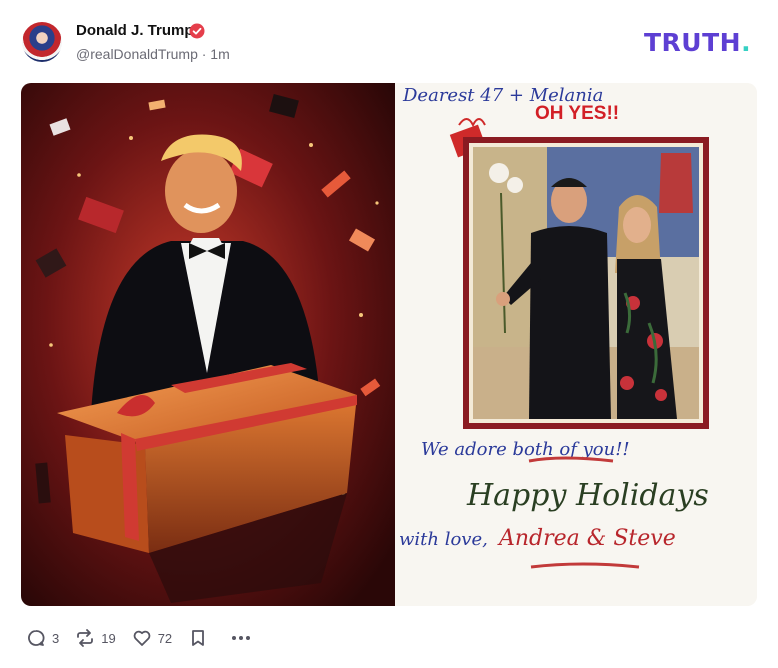  Describe the element at coordinates (443, 539) in the screenshot. I see `card-withlove: with love,` at that location.